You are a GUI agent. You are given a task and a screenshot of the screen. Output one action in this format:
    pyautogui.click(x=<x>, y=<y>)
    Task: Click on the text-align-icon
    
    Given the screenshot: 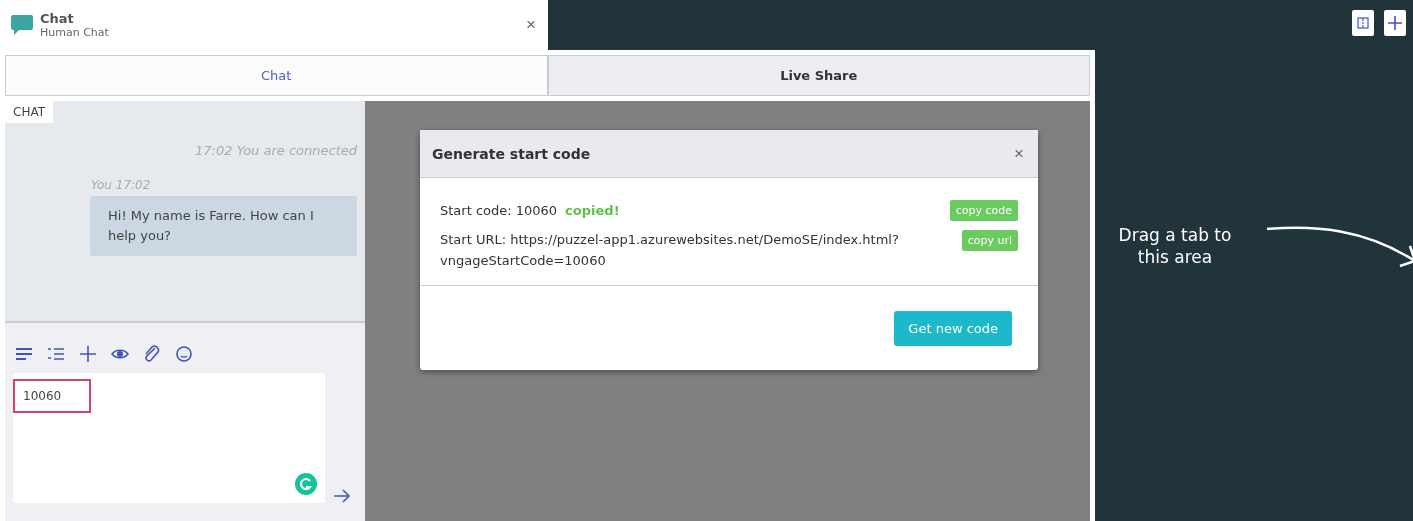 What is the action you would take?
    pyautogui.click(x=24, y=354)
    